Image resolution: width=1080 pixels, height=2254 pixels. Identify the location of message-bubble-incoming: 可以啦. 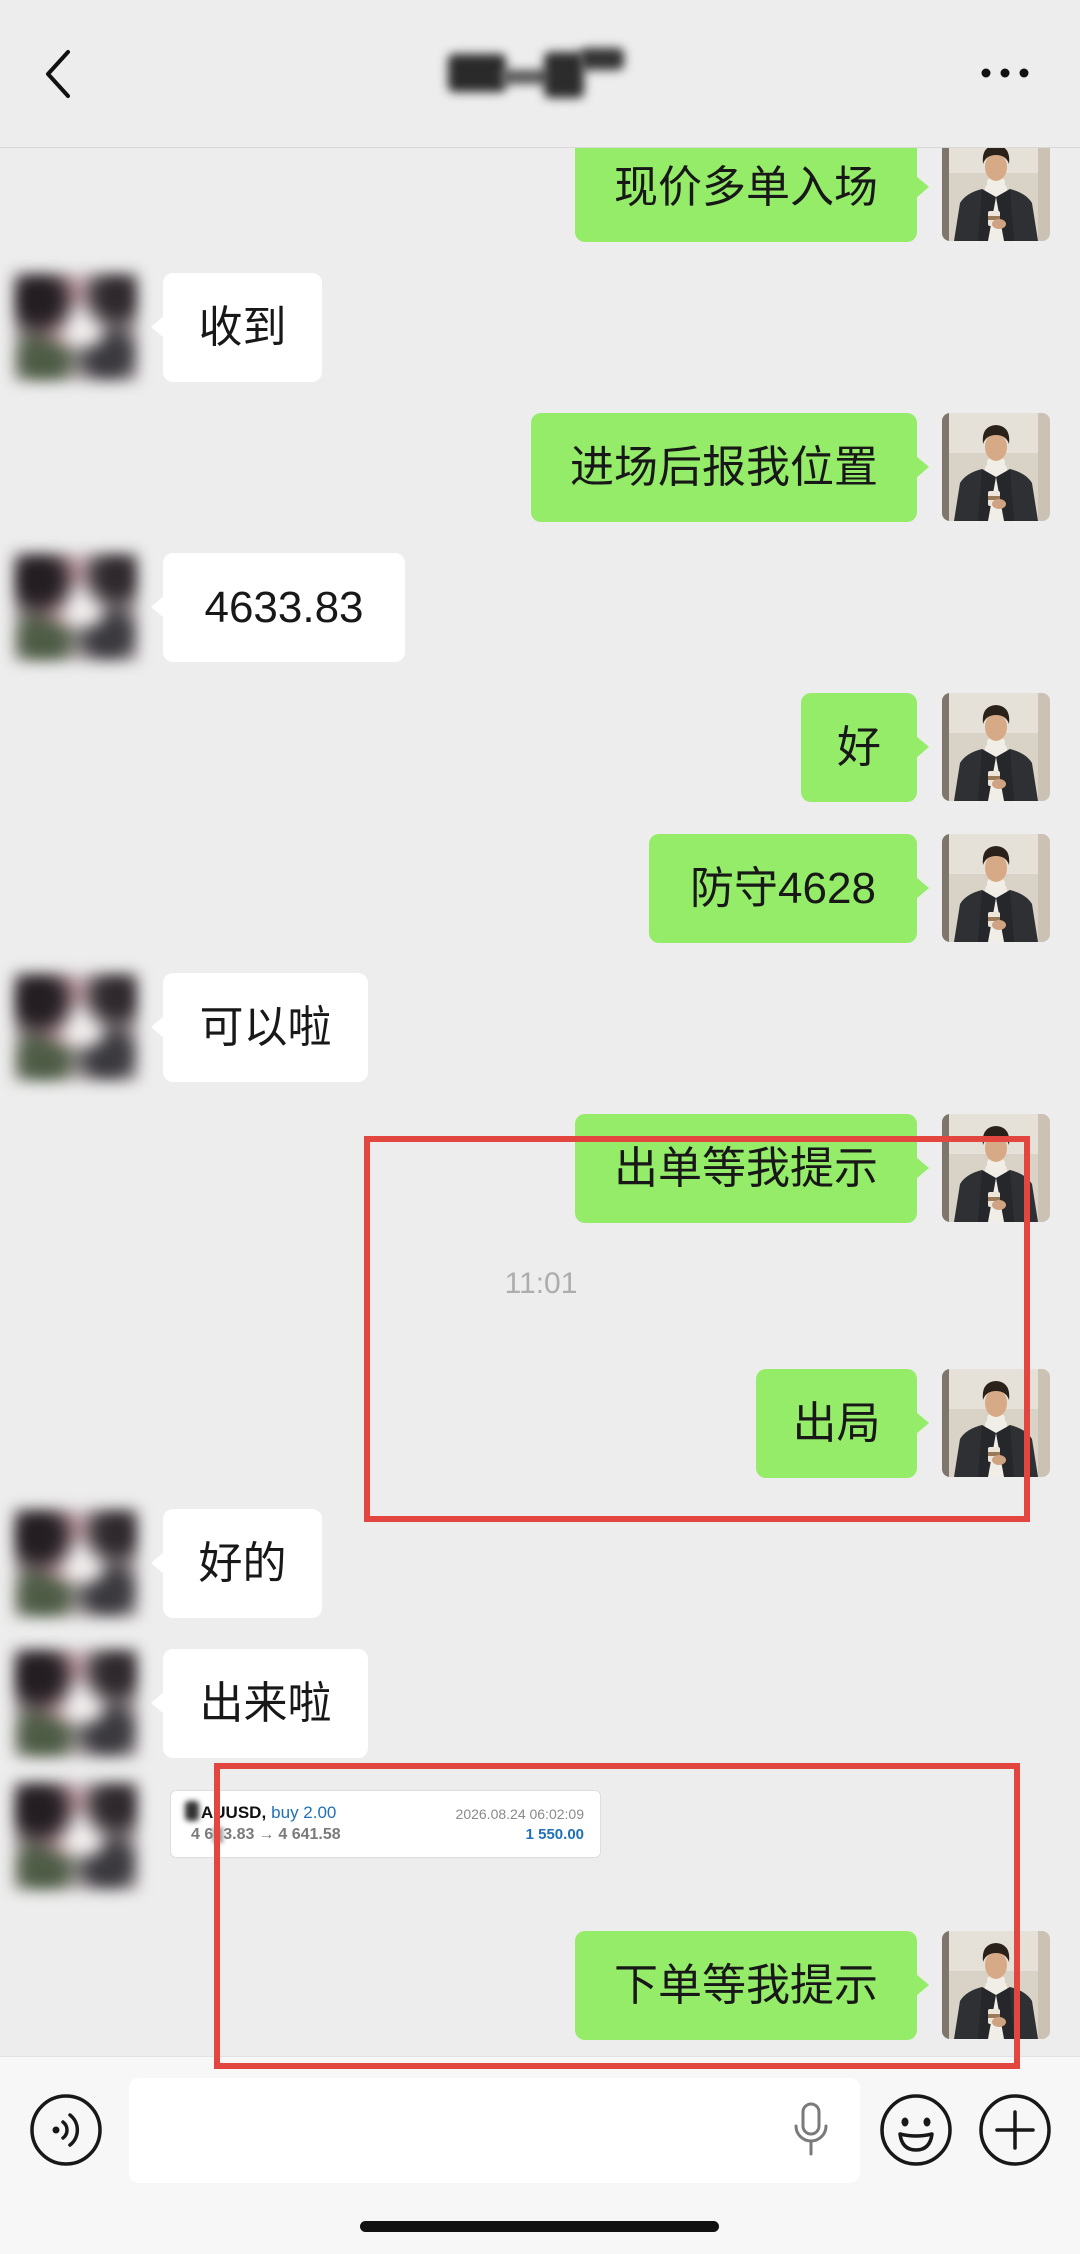
(259, 1027).